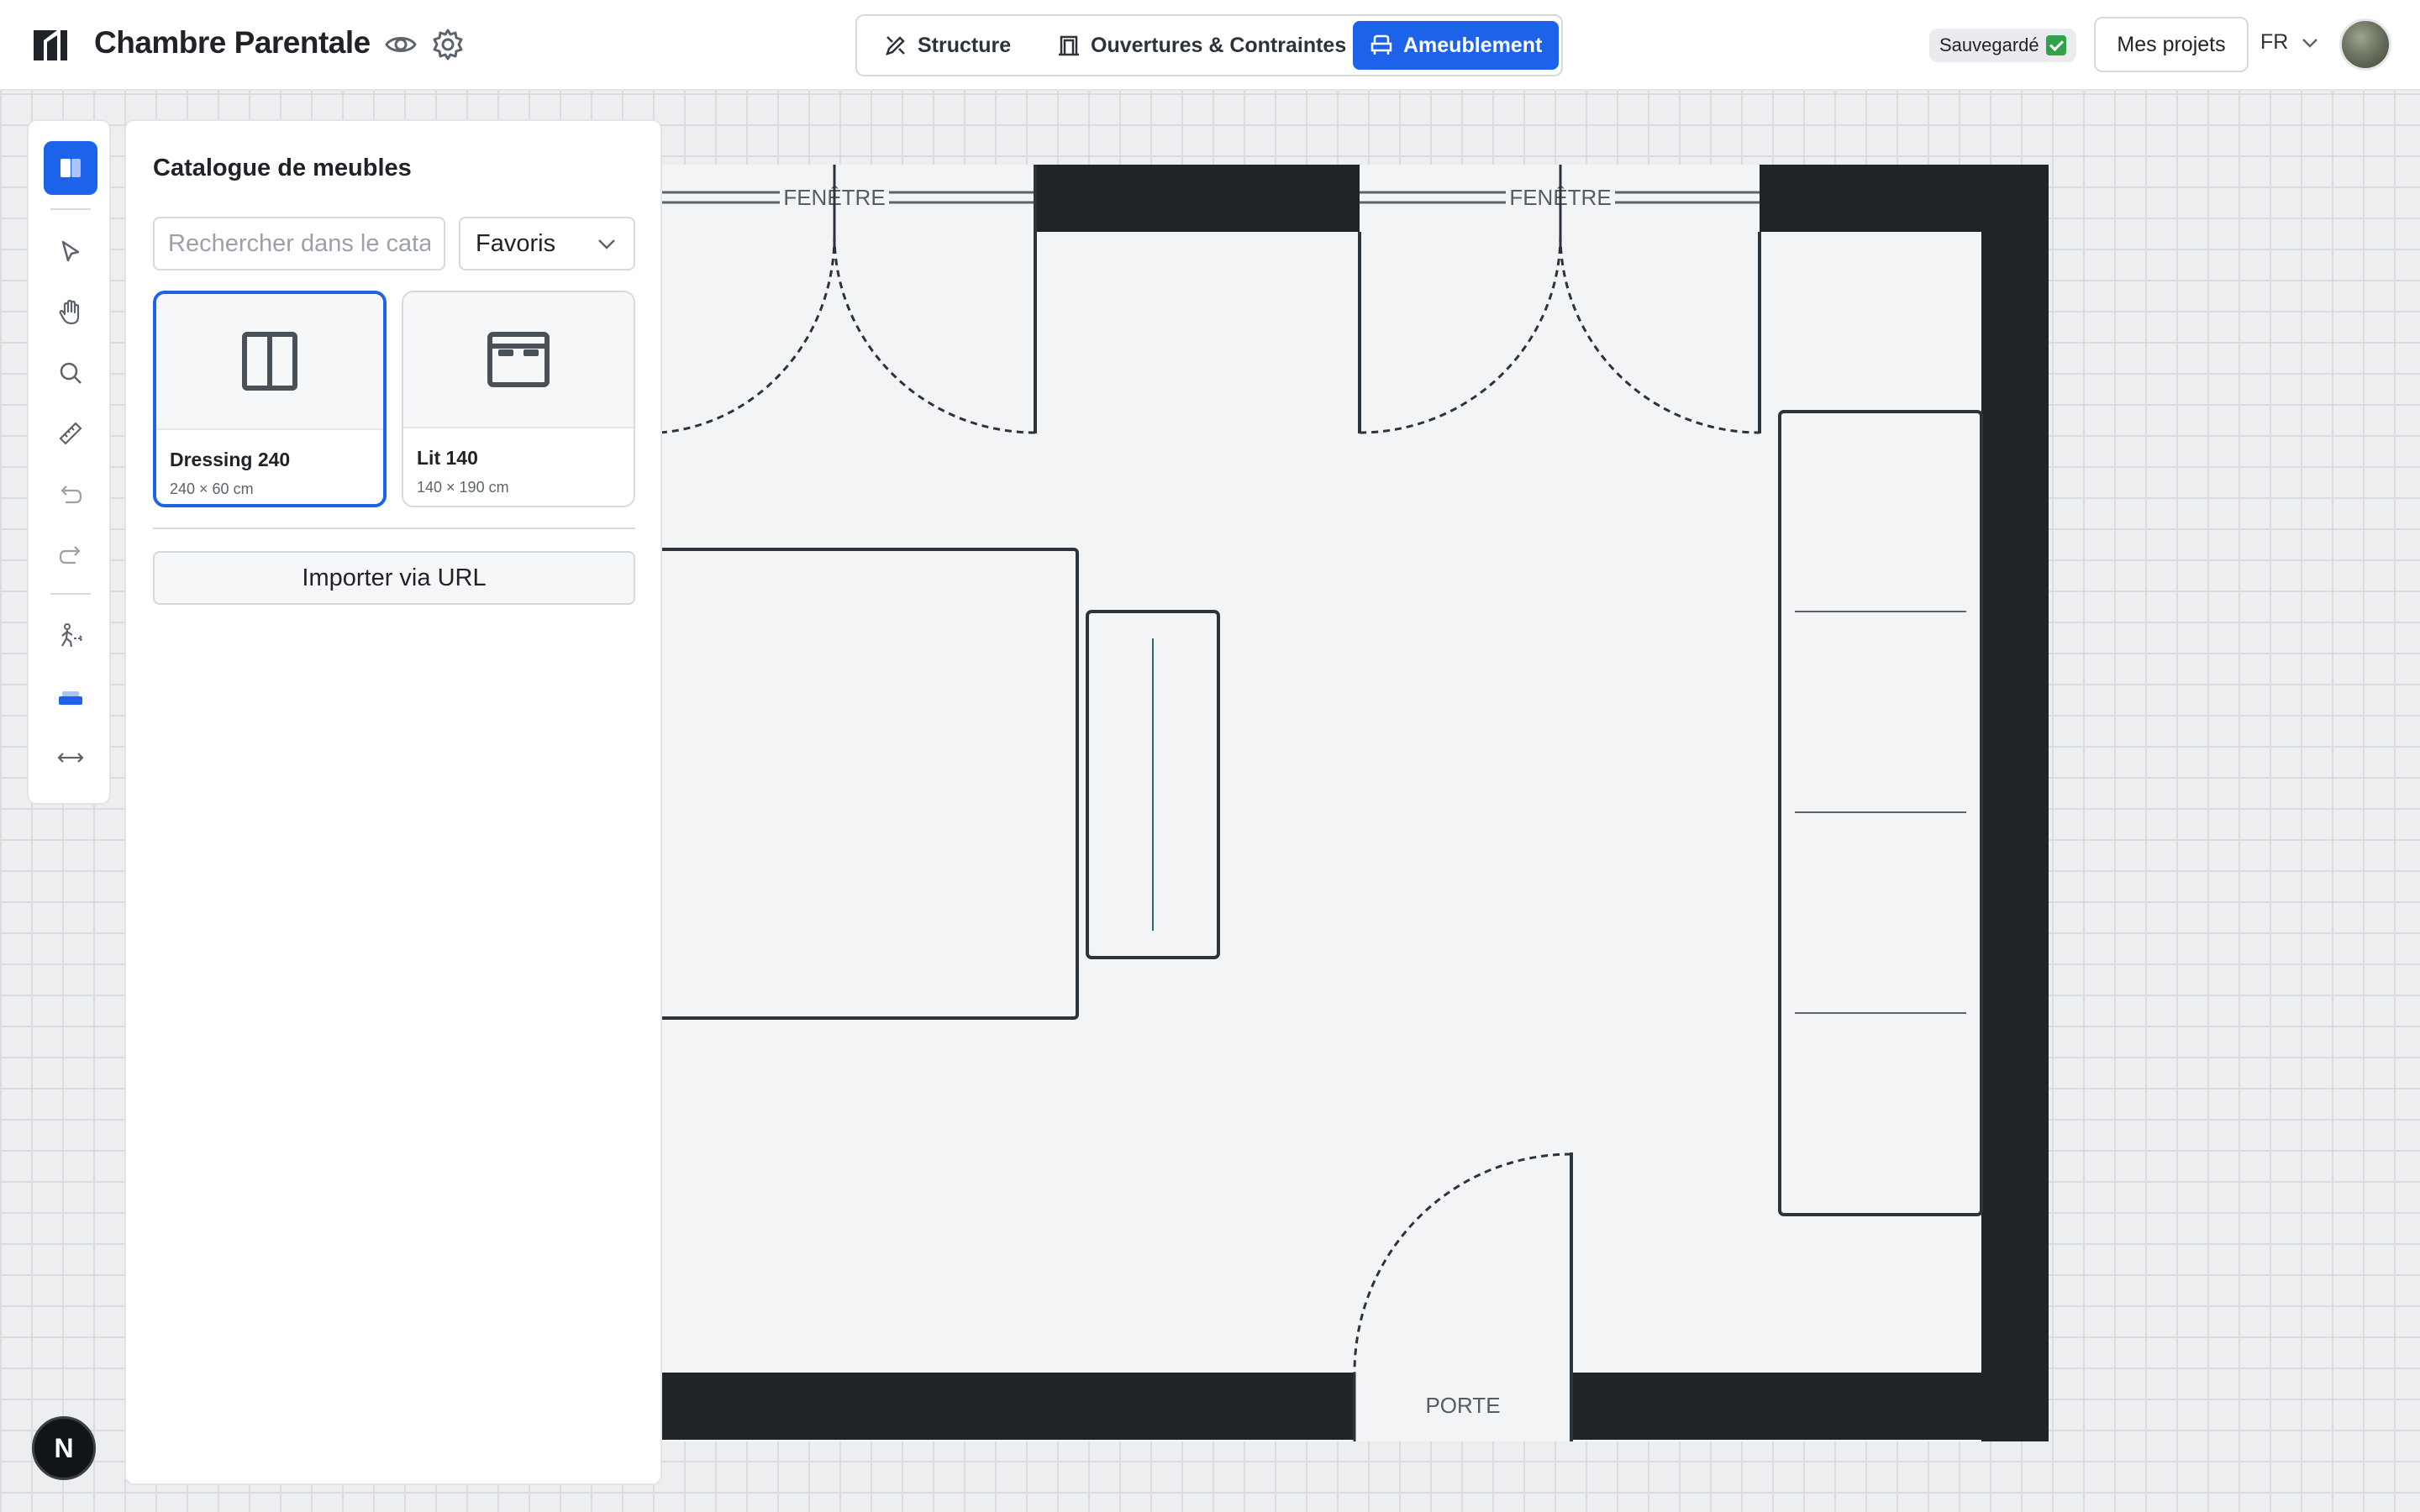  What do you see at coordinates (1153, 784) in the screenshot?
I see `bench-furniture` at bounding box center [1153, 784].